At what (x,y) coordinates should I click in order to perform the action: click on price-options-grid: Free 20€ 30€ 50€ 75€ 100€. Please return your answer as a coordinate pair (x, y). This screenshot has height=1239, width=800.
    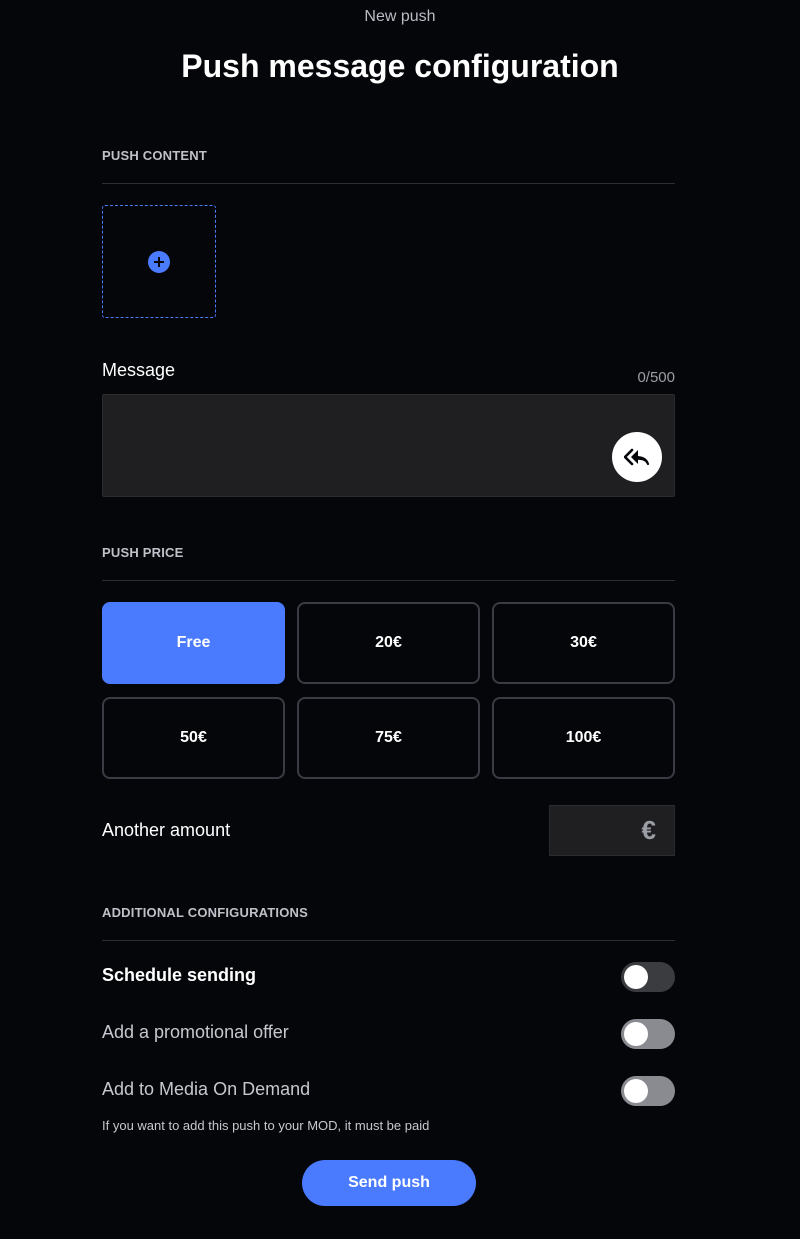
    Looking at the image, I should click on (388, 690).